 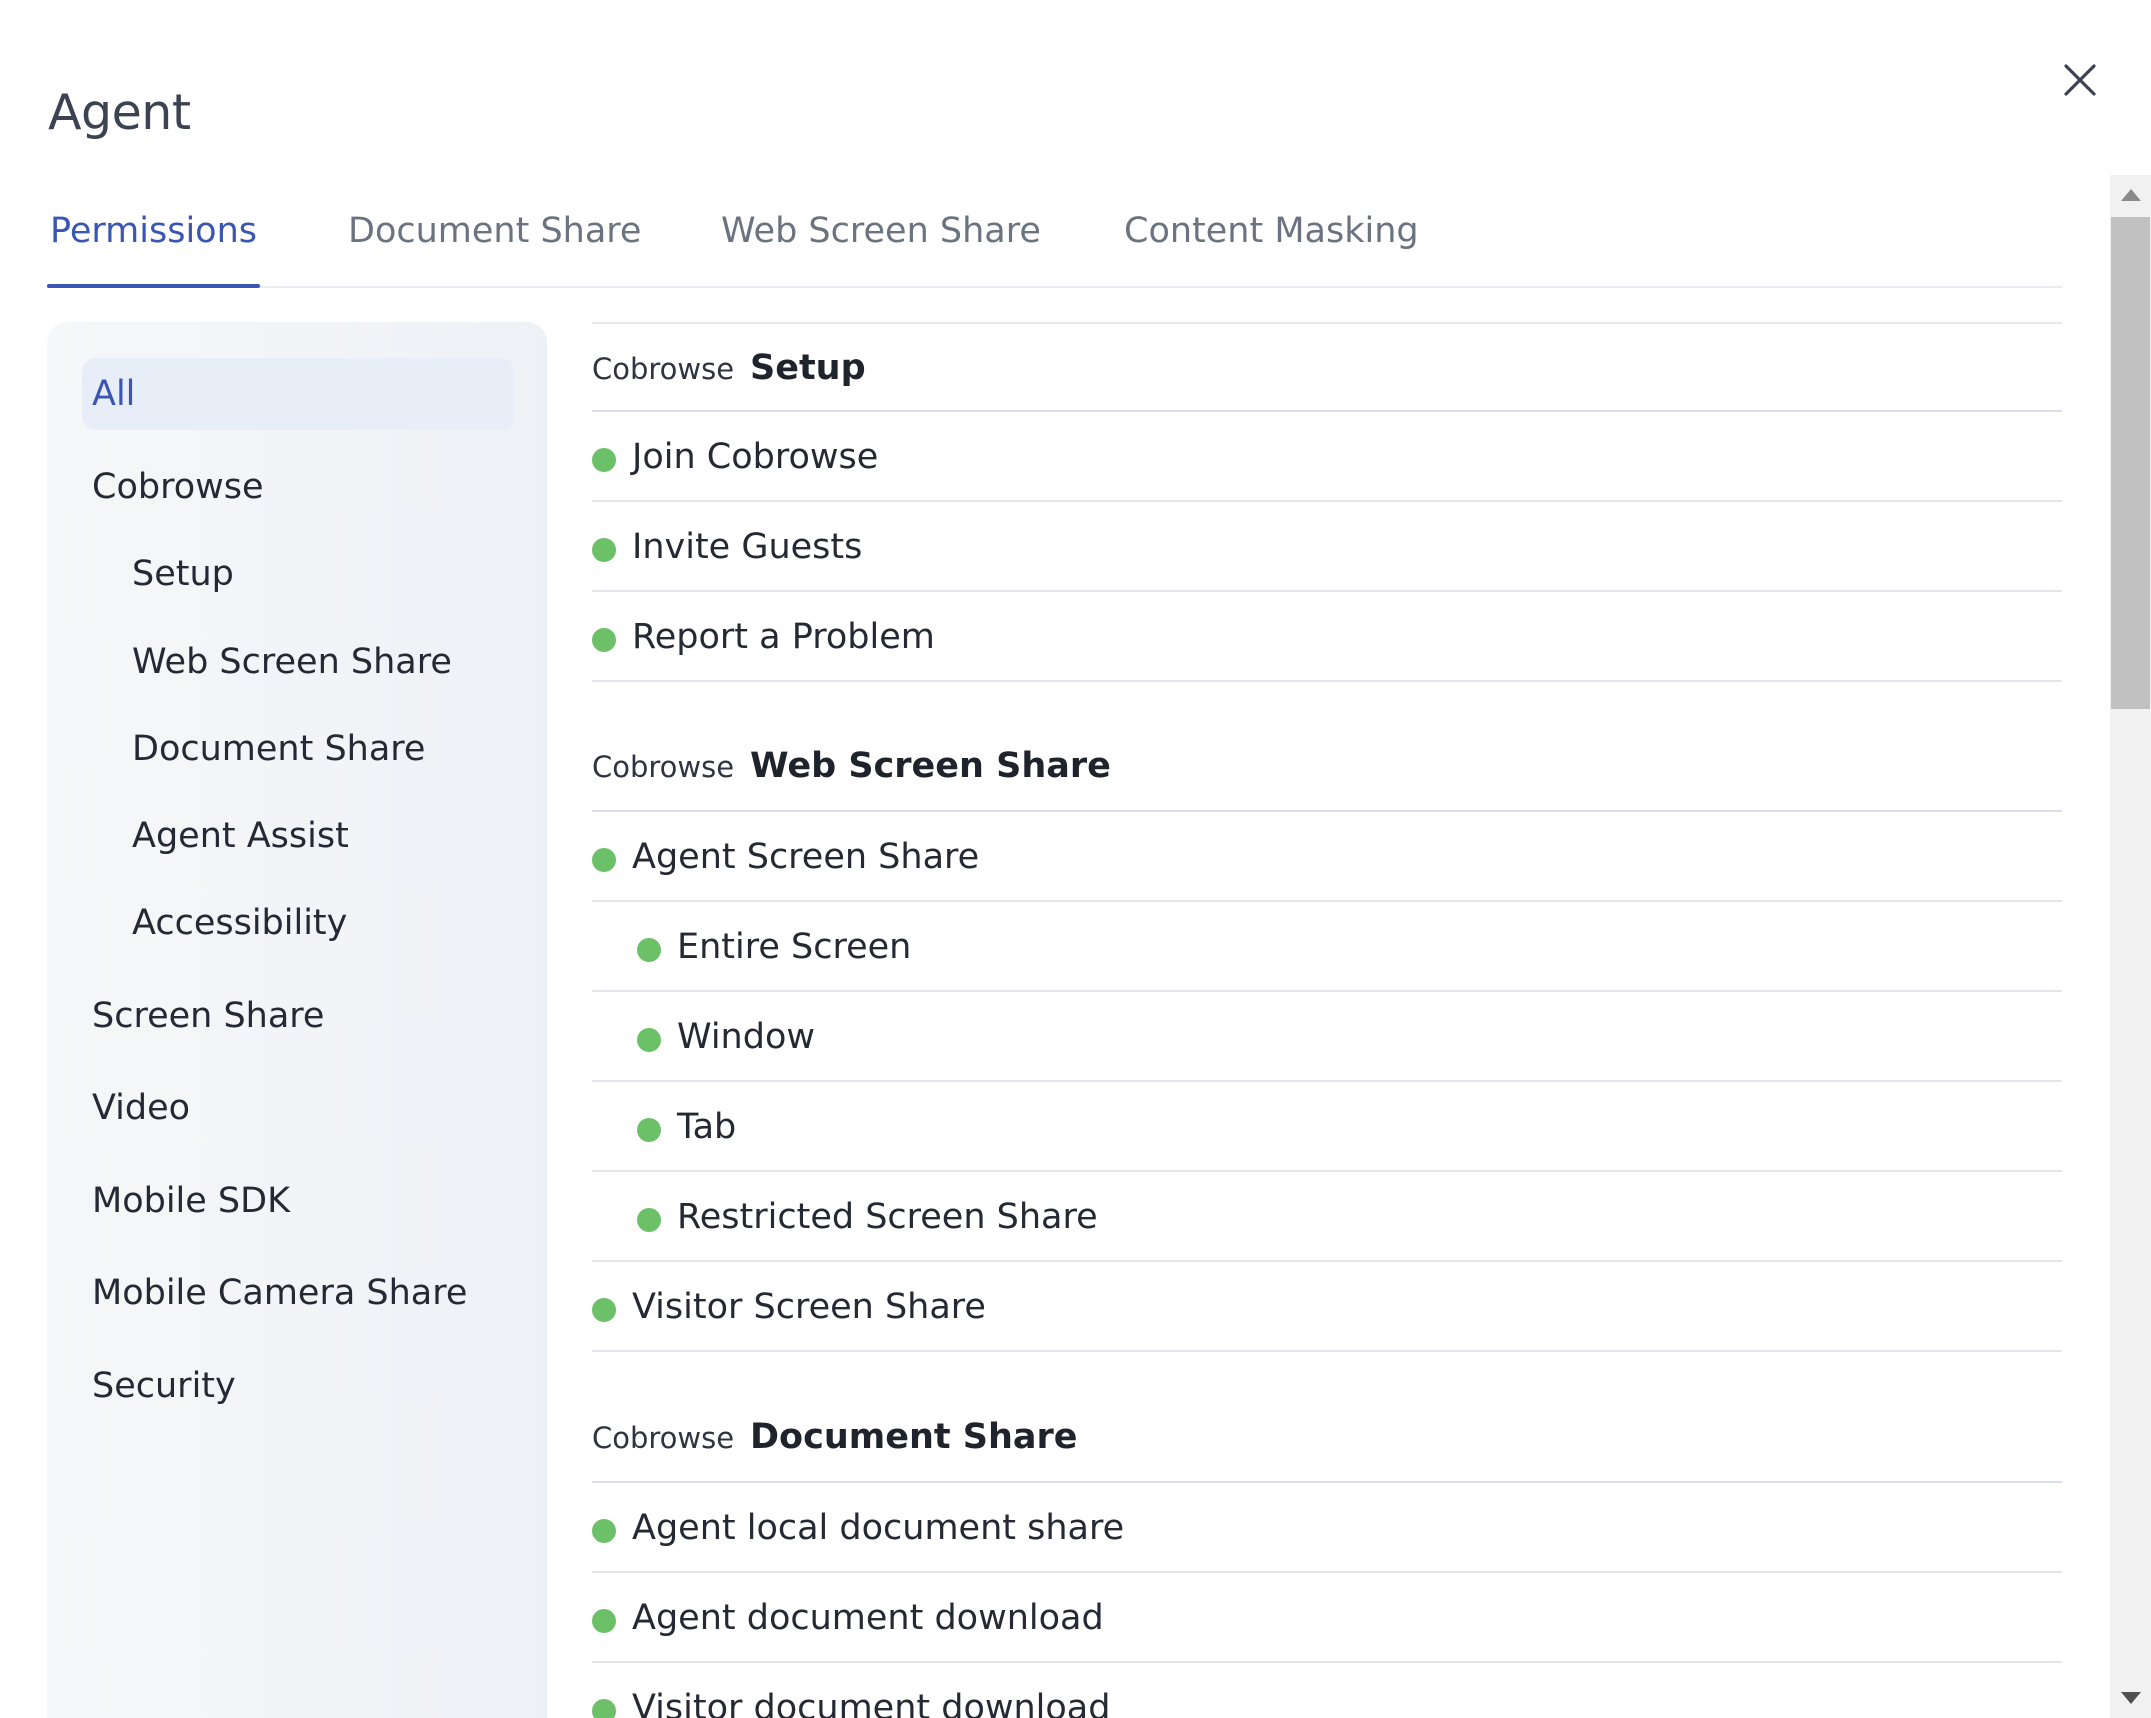 What do you see at coordinates (2130, 463) in the screenshot?
I see `scroll-thumb` at bounding box center [2130, 463].